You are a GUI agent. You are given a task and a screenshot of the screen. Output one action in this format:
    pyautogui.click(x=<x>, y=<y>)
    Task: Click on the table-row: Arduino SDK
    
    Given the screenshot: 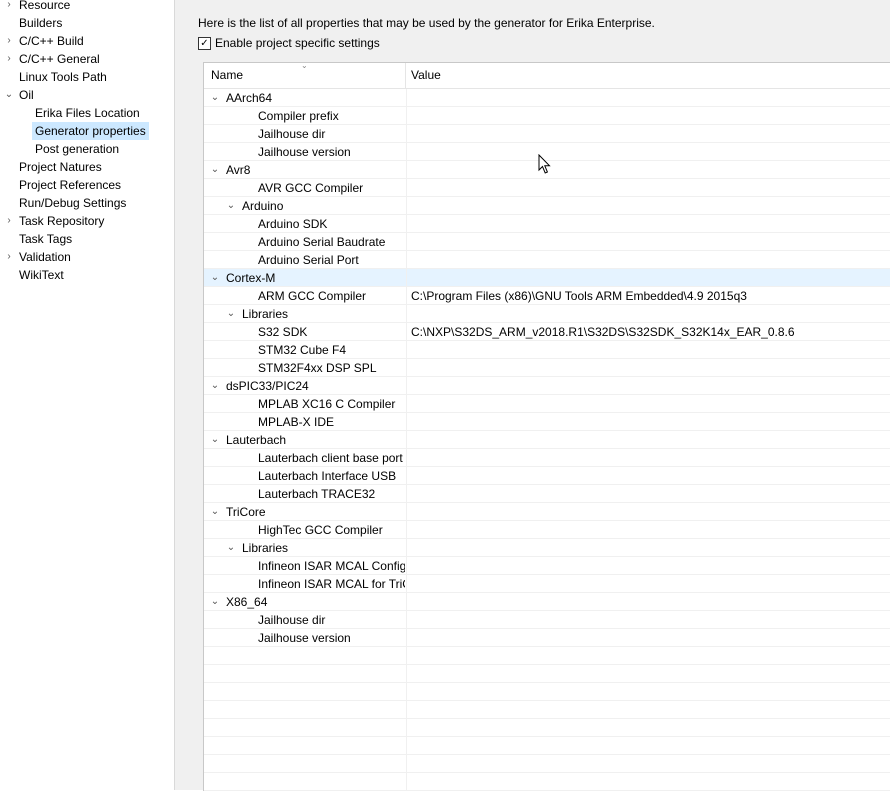 What is the action you would take?
    pyautogui.click(x=547, y=224)
    